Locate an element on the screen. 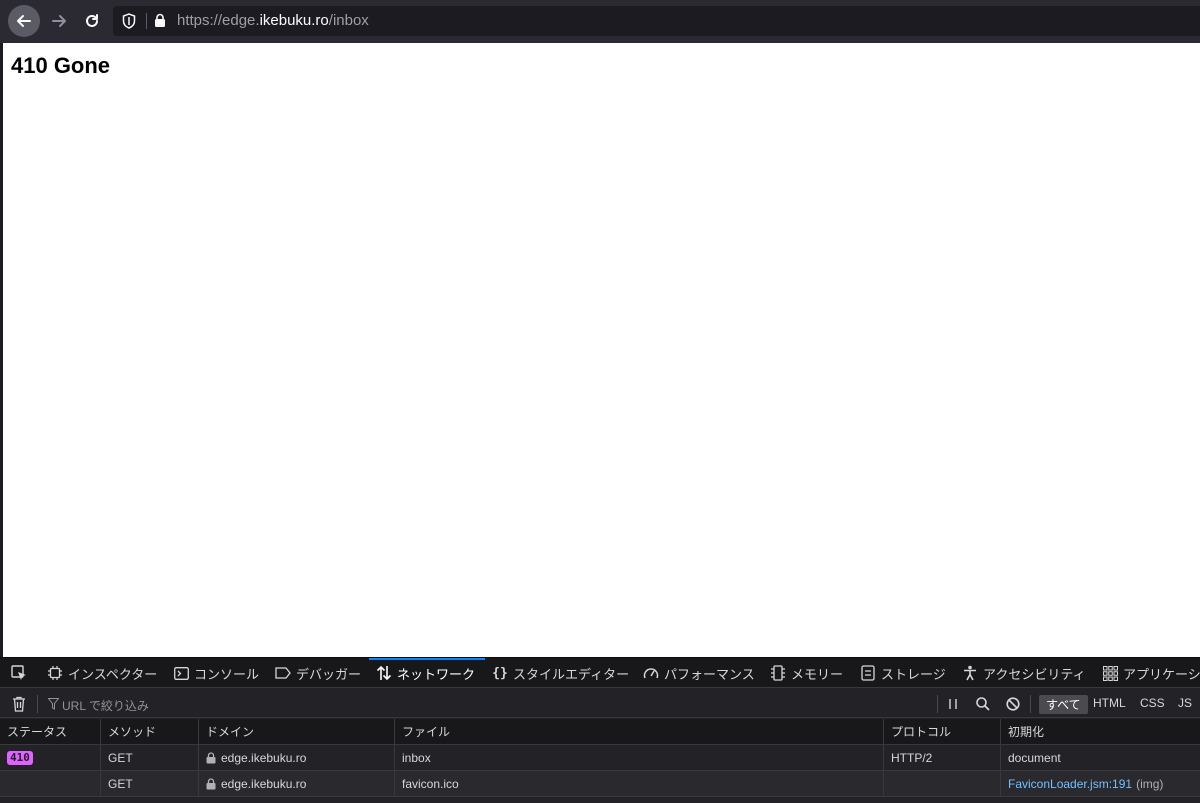 This screenshot has width=1200, height=803. table-header-row: ステータス メソッド ドメイン ファイル プロトコル 初期化 is located at coordinates (600, 732).